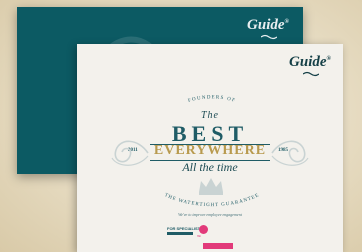 The width and height of the screenshot is (362, 252). I want to click on partner-label: FOR SPECIALISTS, so click(185, 228).